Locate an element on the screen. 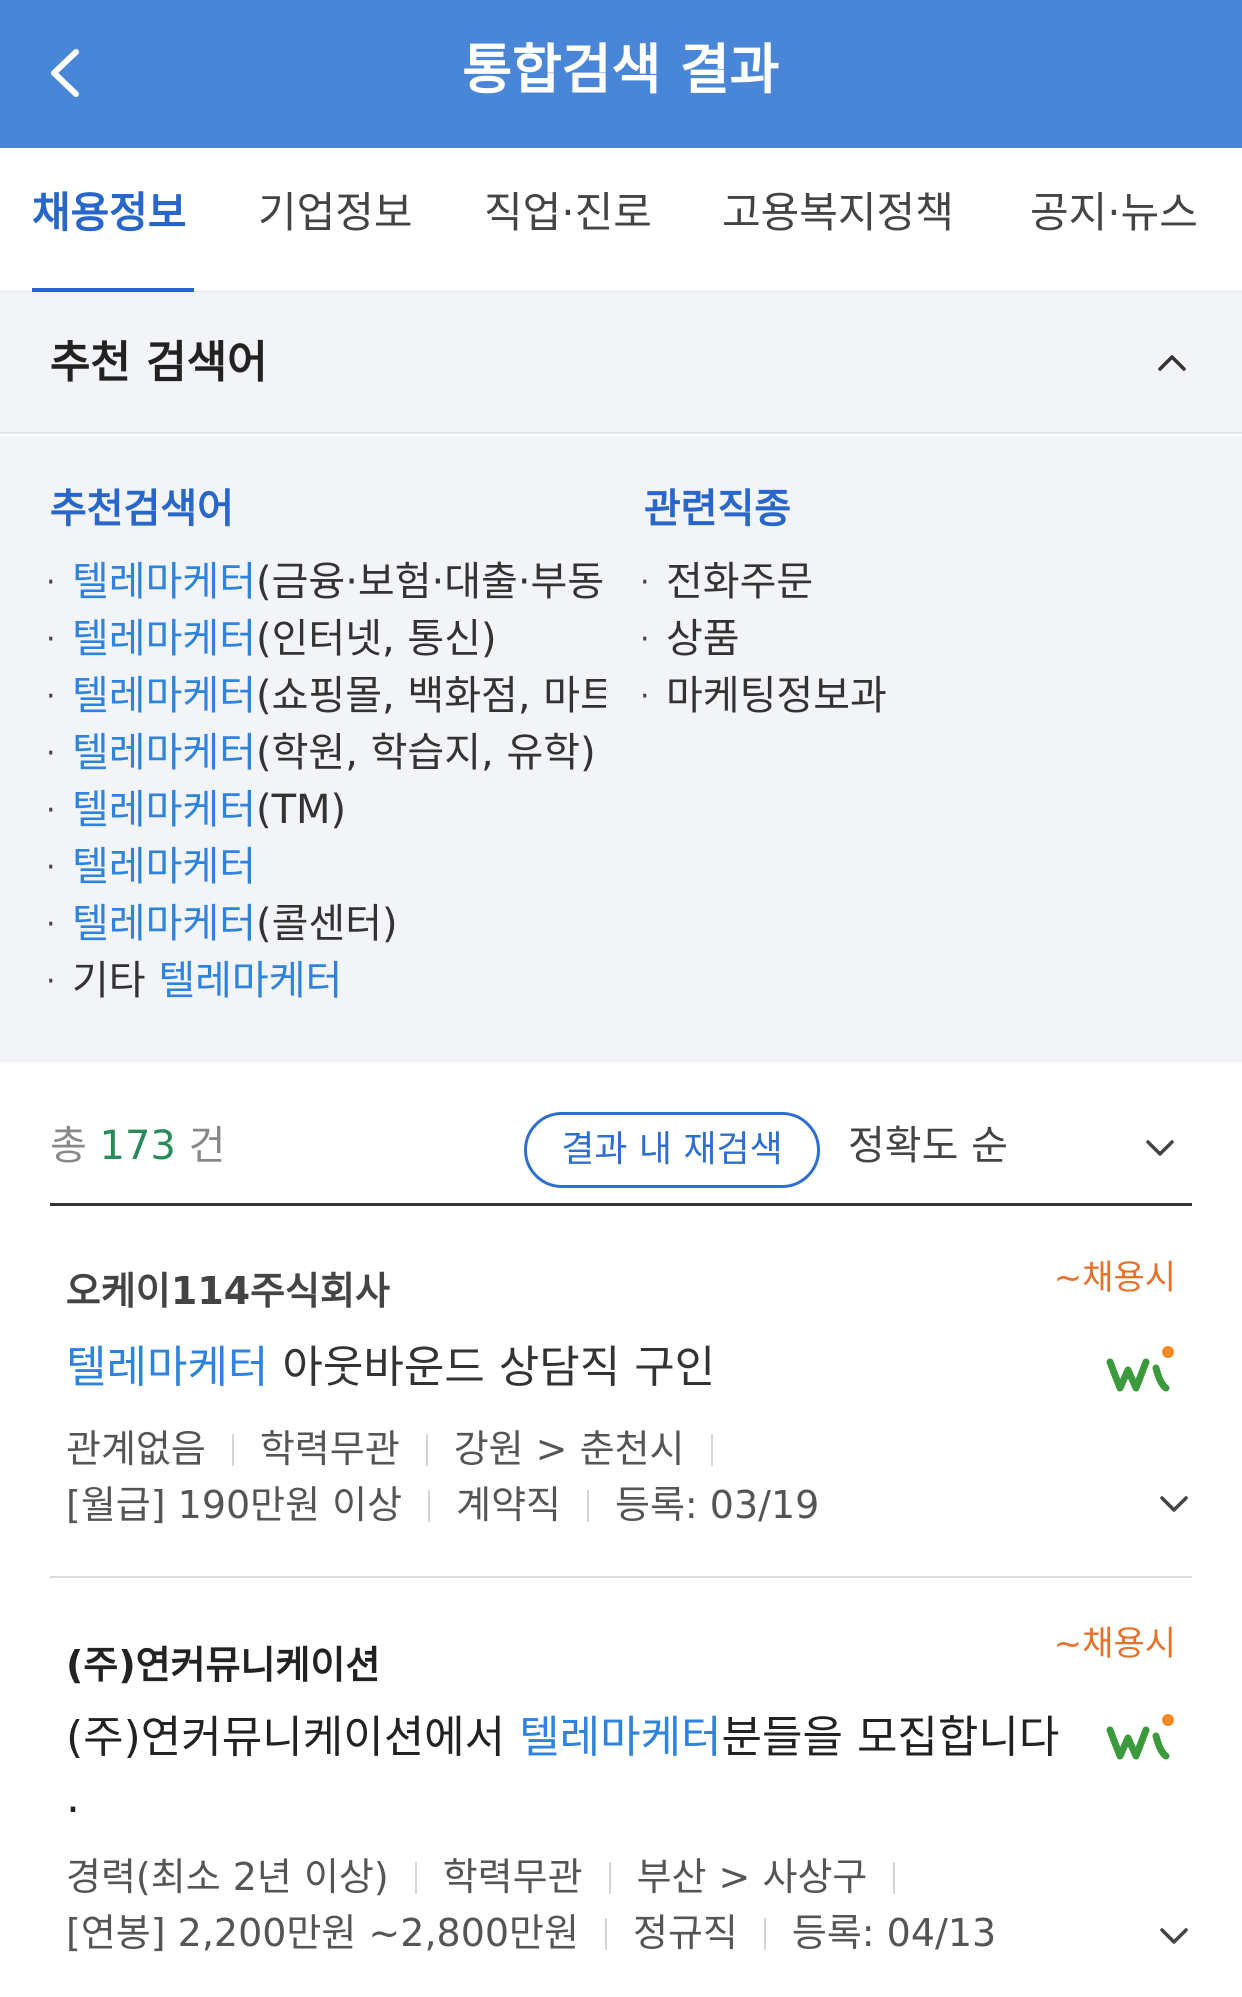 The image size is (1242, 1997). recommend-keyword-item: · 텔레마케터(콜센터) is located at coordinates (326, 924).